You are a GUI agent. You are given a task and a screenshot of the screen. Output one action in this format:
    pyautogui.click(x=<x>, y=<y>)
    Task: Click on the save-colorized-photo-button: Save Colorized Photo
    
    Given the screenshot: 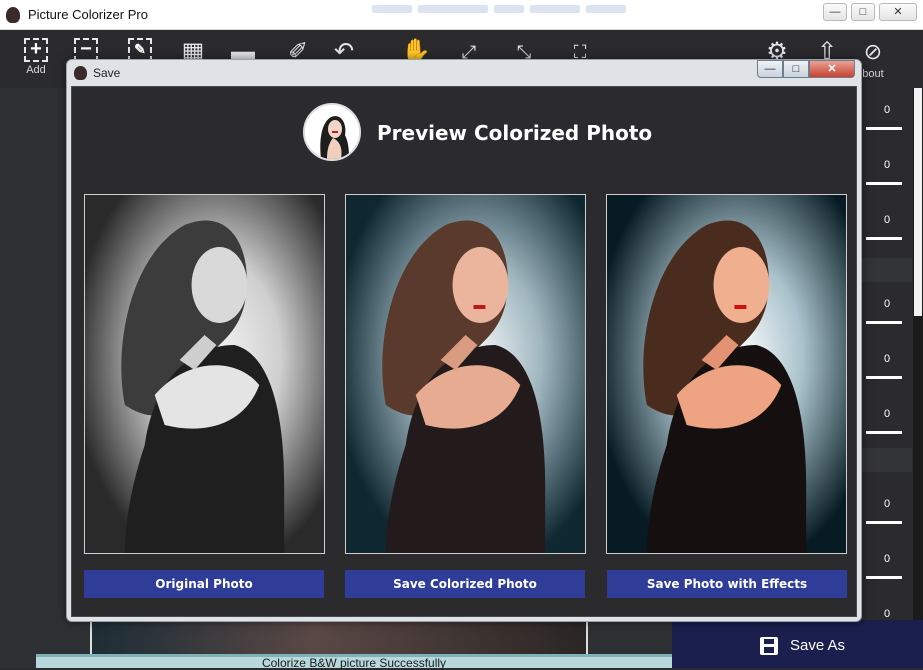 What is the action you would take?
    pyautogui.click(x=465, y=584)
    